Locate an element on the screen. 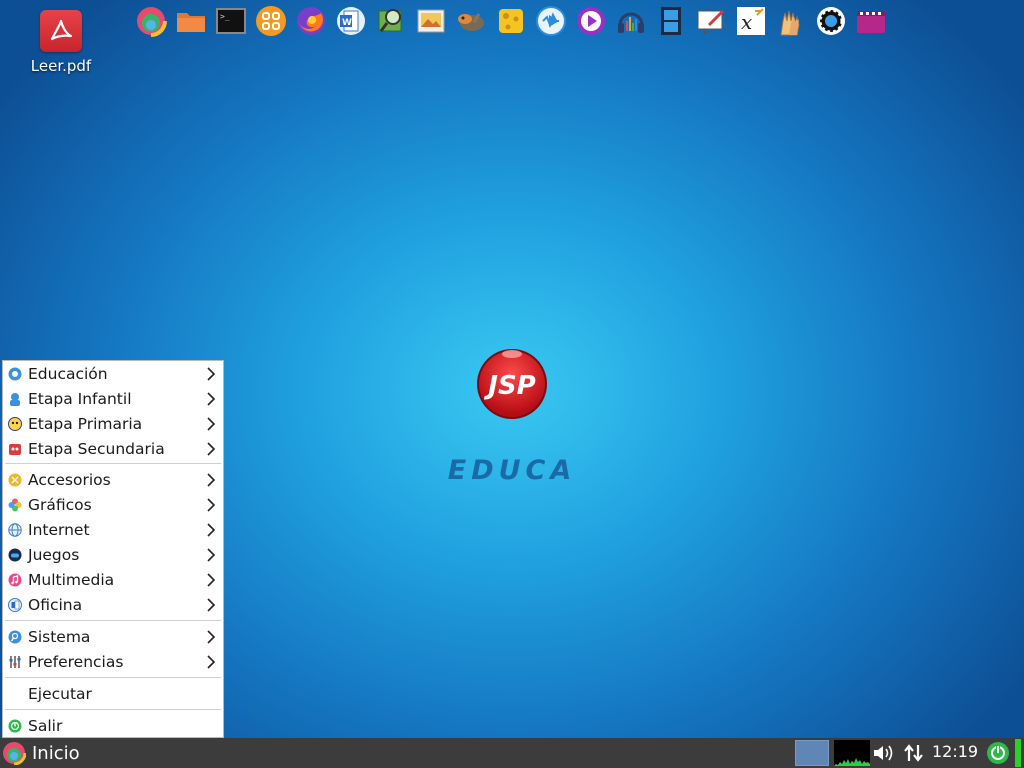  menu-item-label: Accesorios is located at coordinates (69, 479).